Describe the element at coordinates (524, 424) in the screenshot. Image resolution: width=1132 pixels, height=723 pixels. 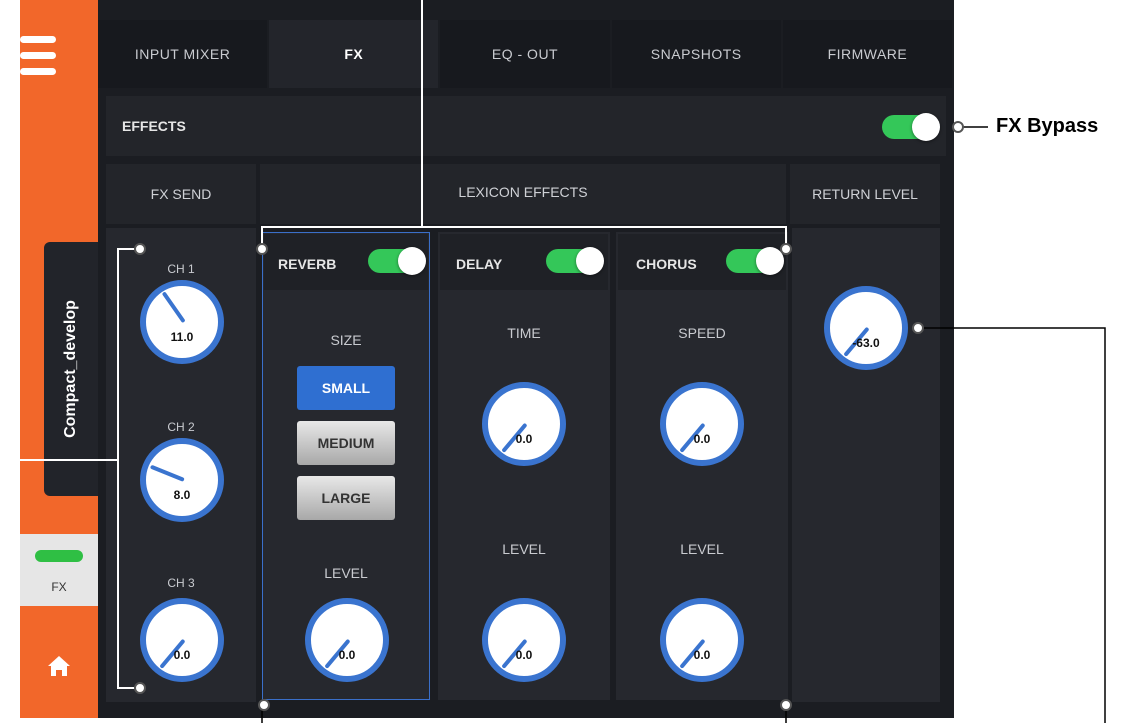
I see `delay-time-knob: 0.0` at that location.